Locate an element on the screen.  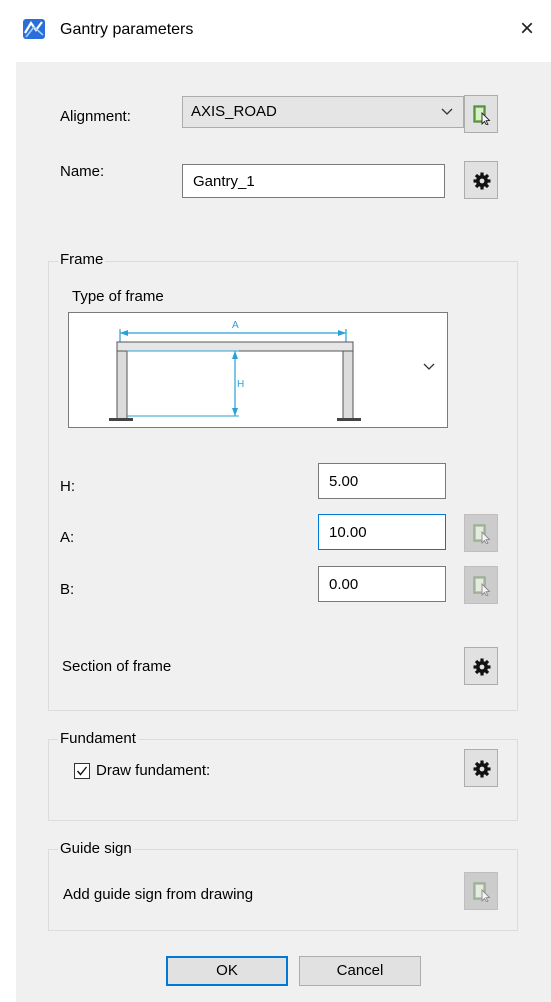
draw-fundament-checkbox is located at coordinates (82, 771).